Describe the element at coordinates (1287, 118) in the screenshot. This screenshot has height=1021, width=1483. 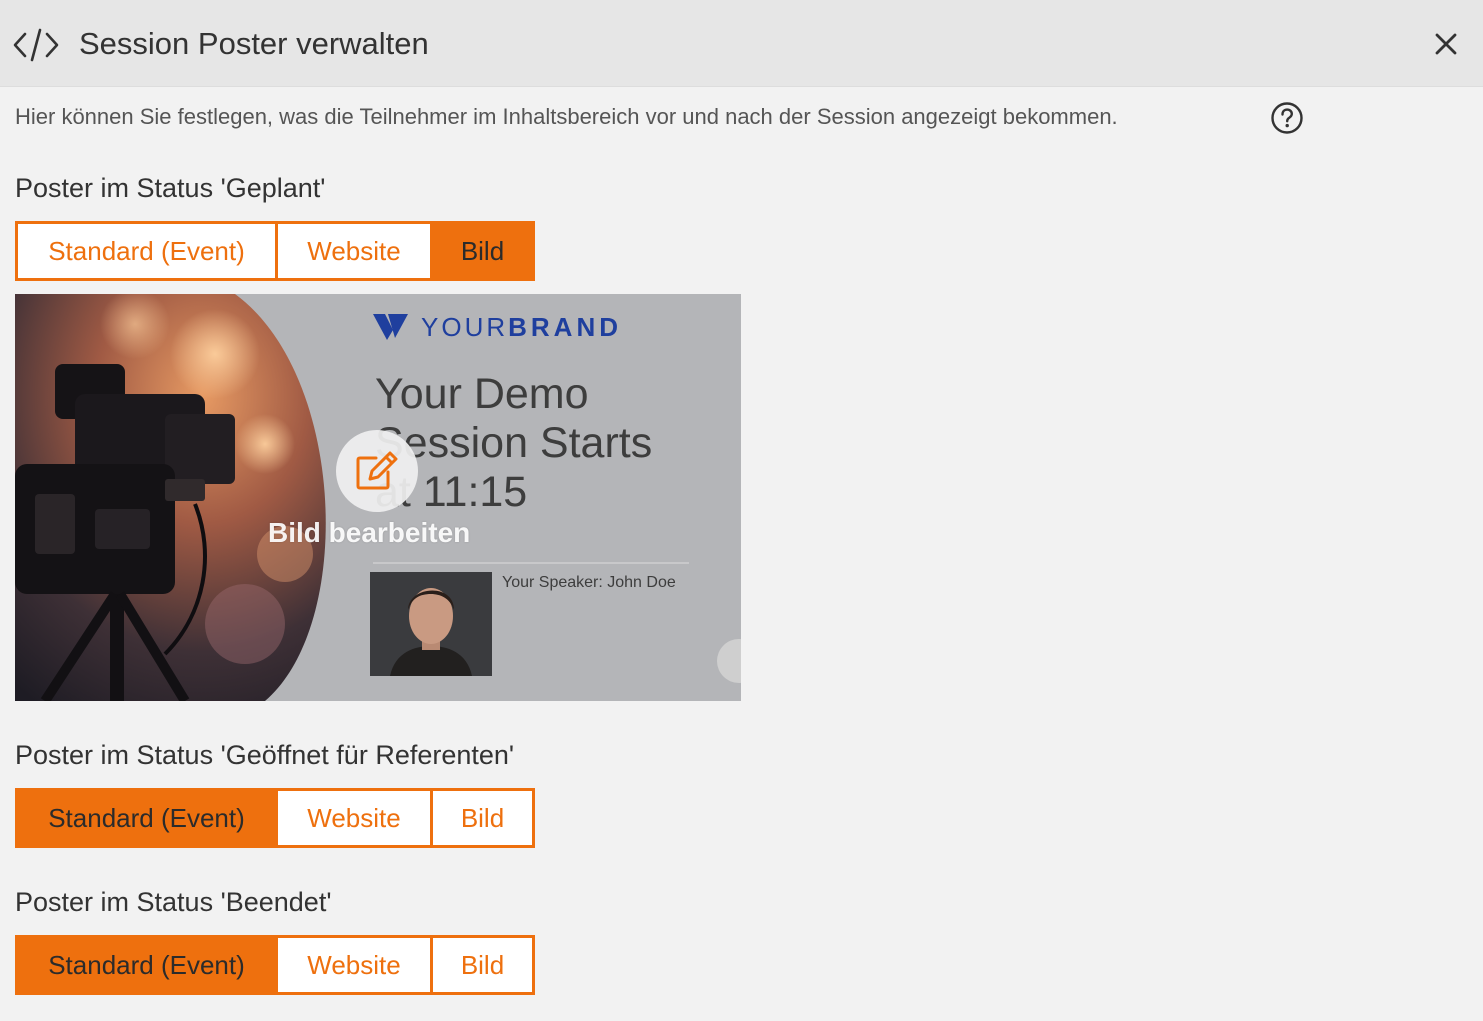
I see `help-circle-icon` at that location.